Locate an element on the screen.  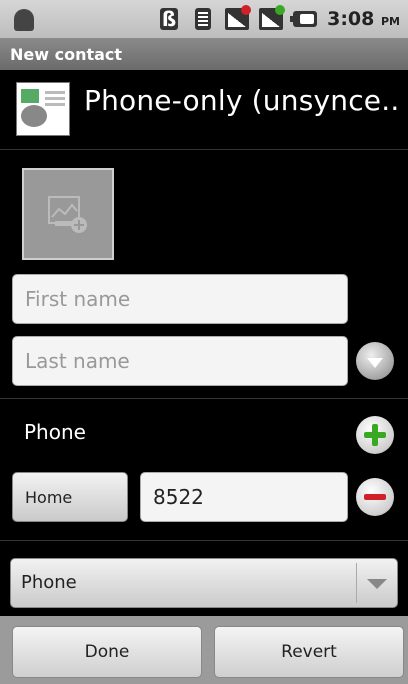
title-bar: New contact is located at coordinates (204, 54).